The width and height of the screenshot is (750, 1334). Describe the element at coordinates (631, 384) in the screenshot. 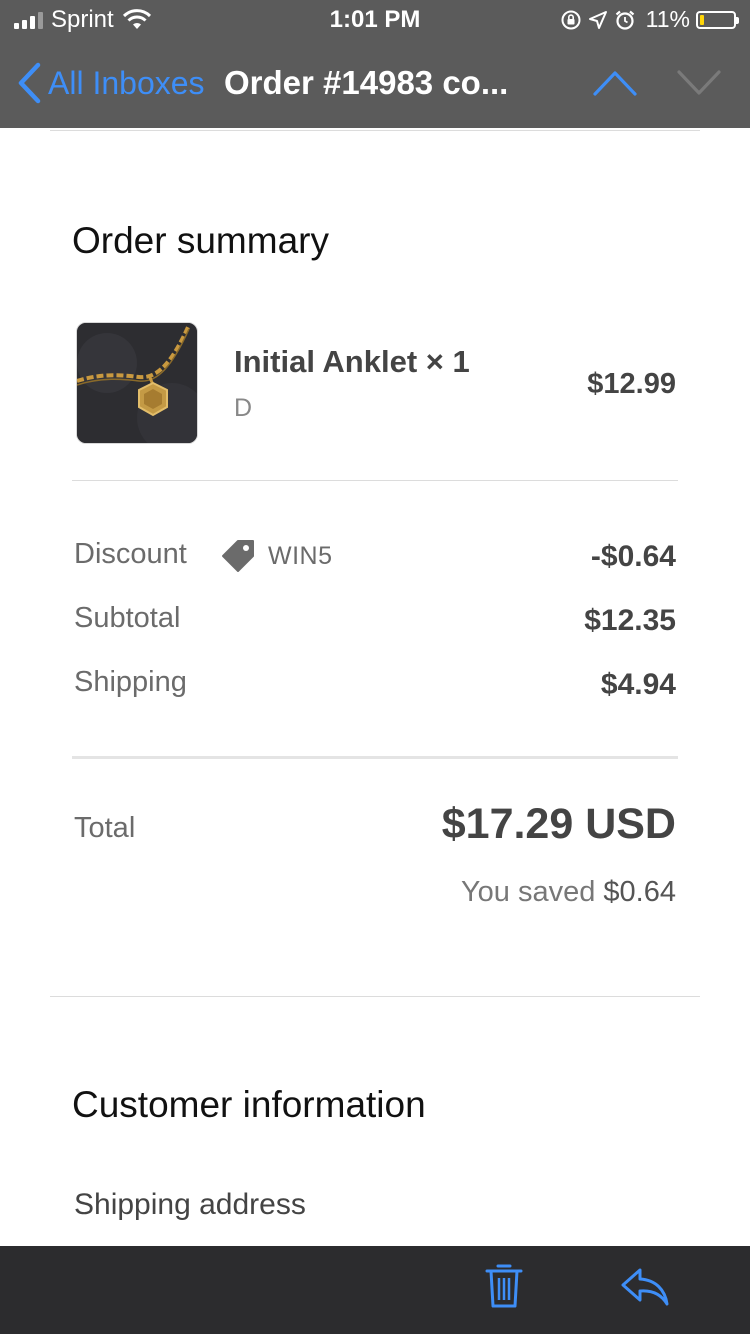

I see `item-price: $12.99` at that location.